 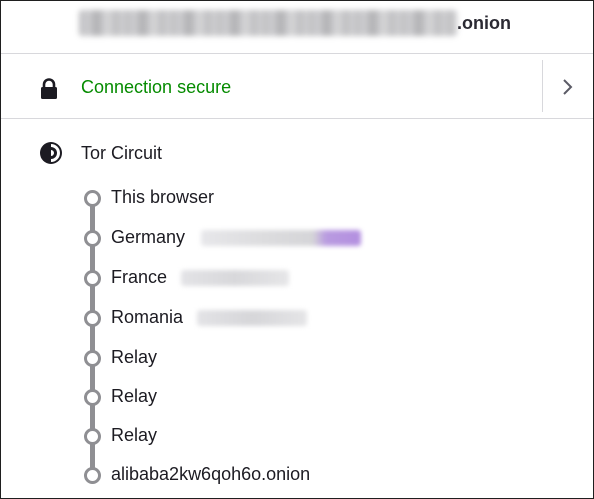 I want to click on circuit-node-label: alibaba2kw6qoh6o.onion, so click(x=211, y=474).